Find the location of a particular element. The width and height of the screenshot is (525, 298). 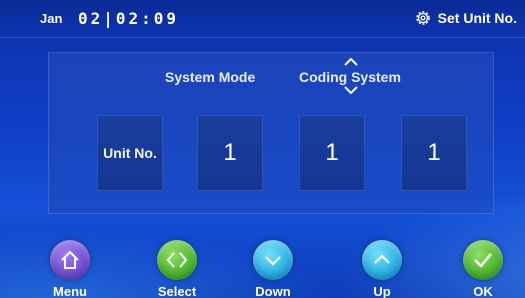

month-label: Jan is located at coordinates (51, 18).